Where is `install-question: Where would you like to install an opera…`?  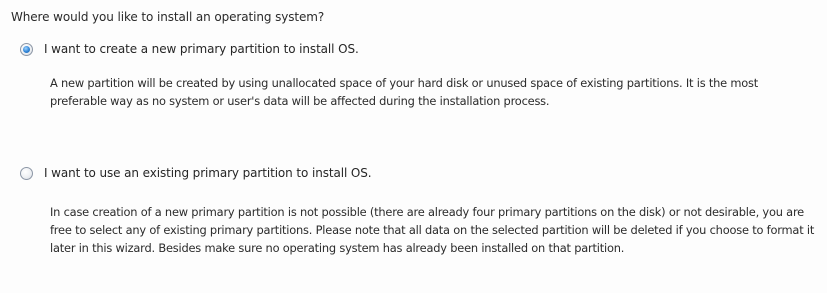
install-question: Where would you like to install an opera… is located at coordinates (168, 17).